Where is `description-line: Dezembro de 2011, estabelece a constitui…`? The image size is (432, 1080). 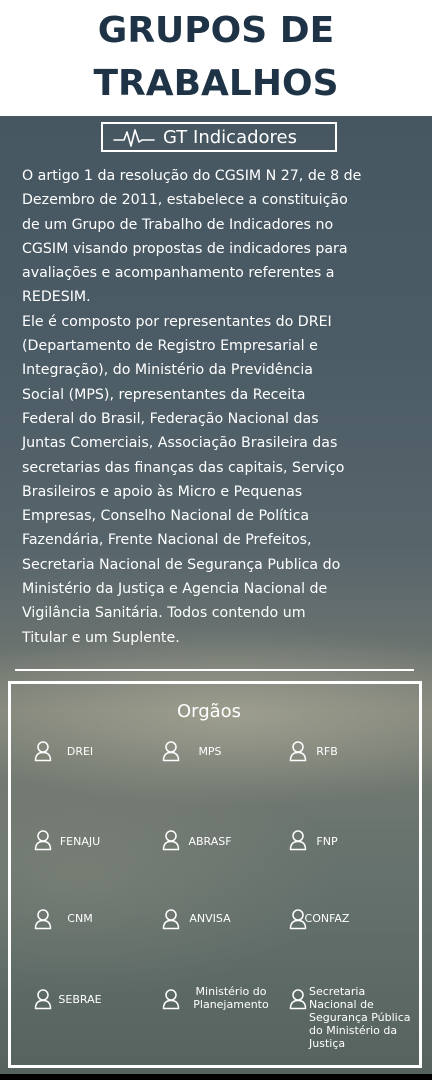 description-line: Dezembro de 2011, estabelece a constitui… is located at coordinates (185, 200).